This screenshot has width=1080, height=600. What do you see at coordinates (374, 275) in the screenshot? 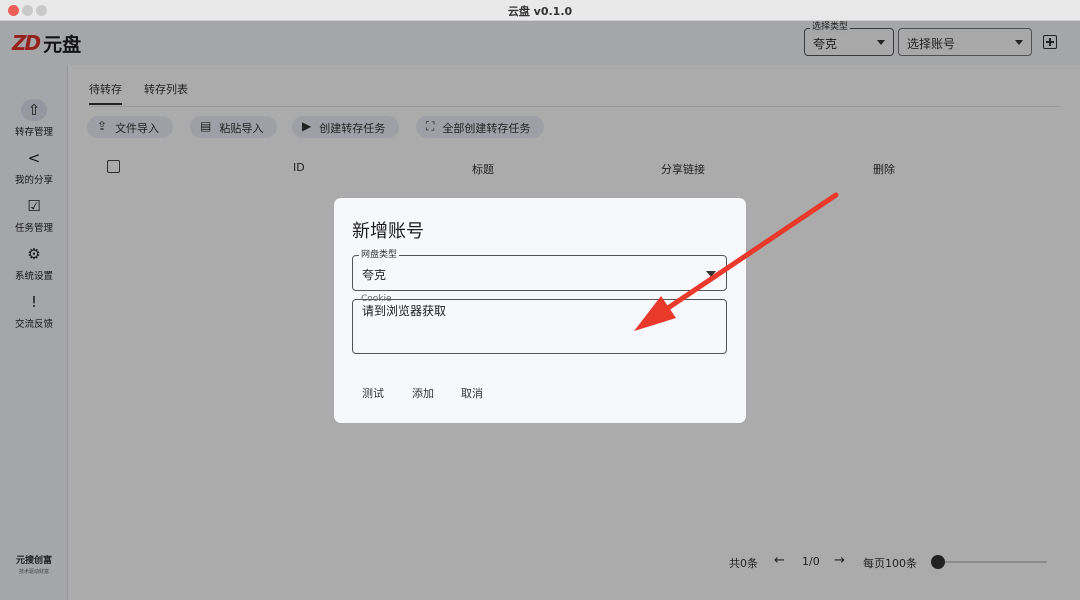
I see `disk-type-value: 夸克` at bounding box center [374, 275].